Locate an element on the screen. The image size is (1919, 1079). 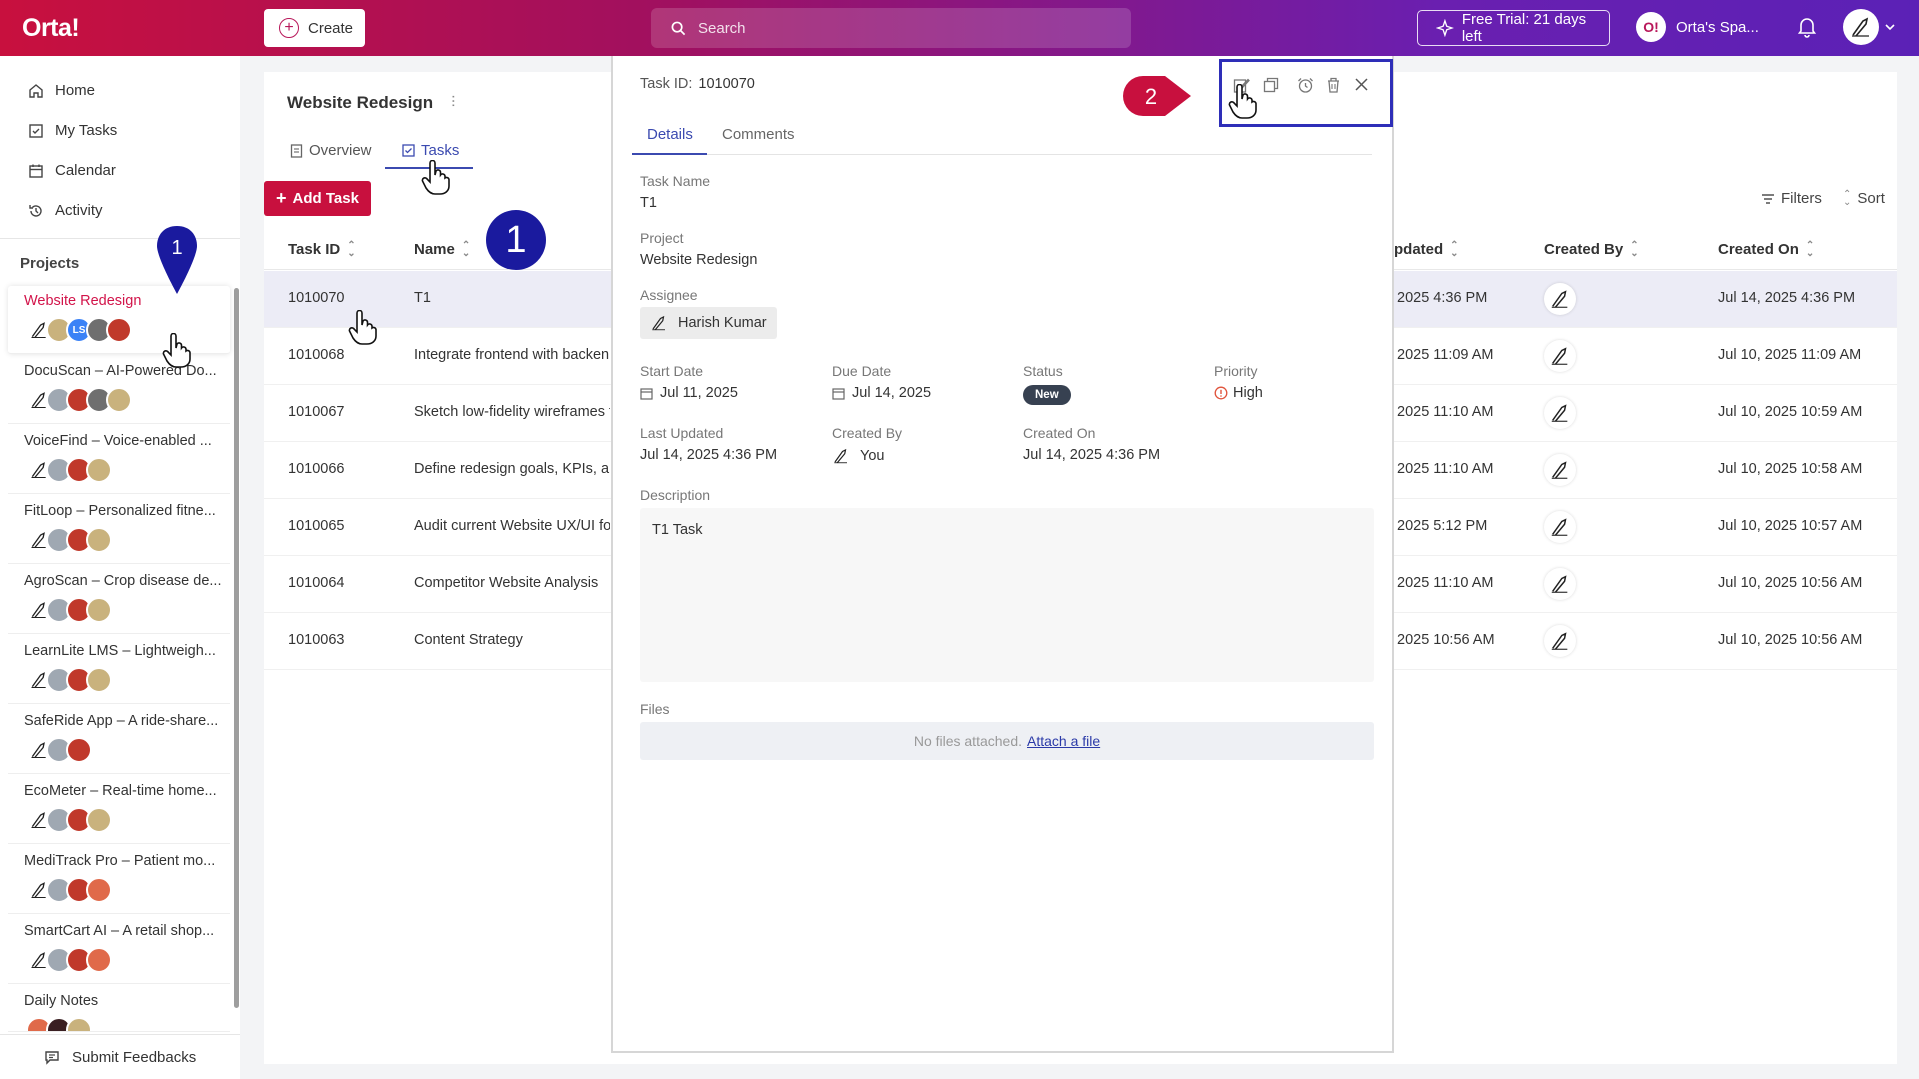
tab-comments: Comments is located at coordinates (758, 134).